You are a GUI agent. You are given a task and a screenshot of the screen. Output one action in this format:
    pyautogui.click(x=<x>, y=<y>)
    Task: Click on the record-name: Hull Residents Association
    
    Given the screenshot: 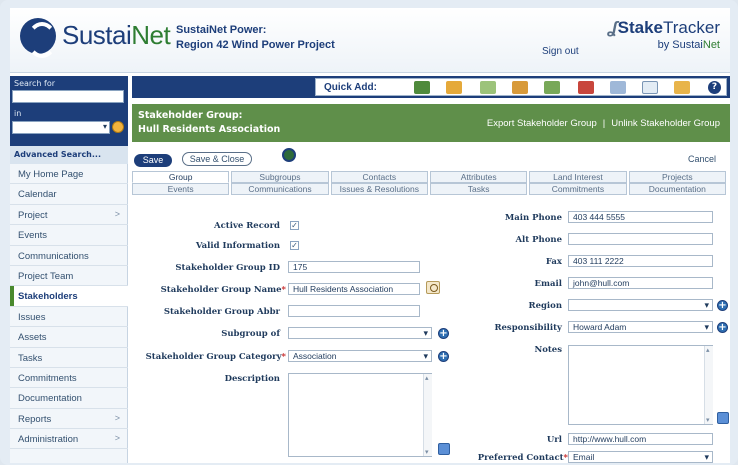 What is the action you would take?
    pyautogui.click(x=209, y=129)
    